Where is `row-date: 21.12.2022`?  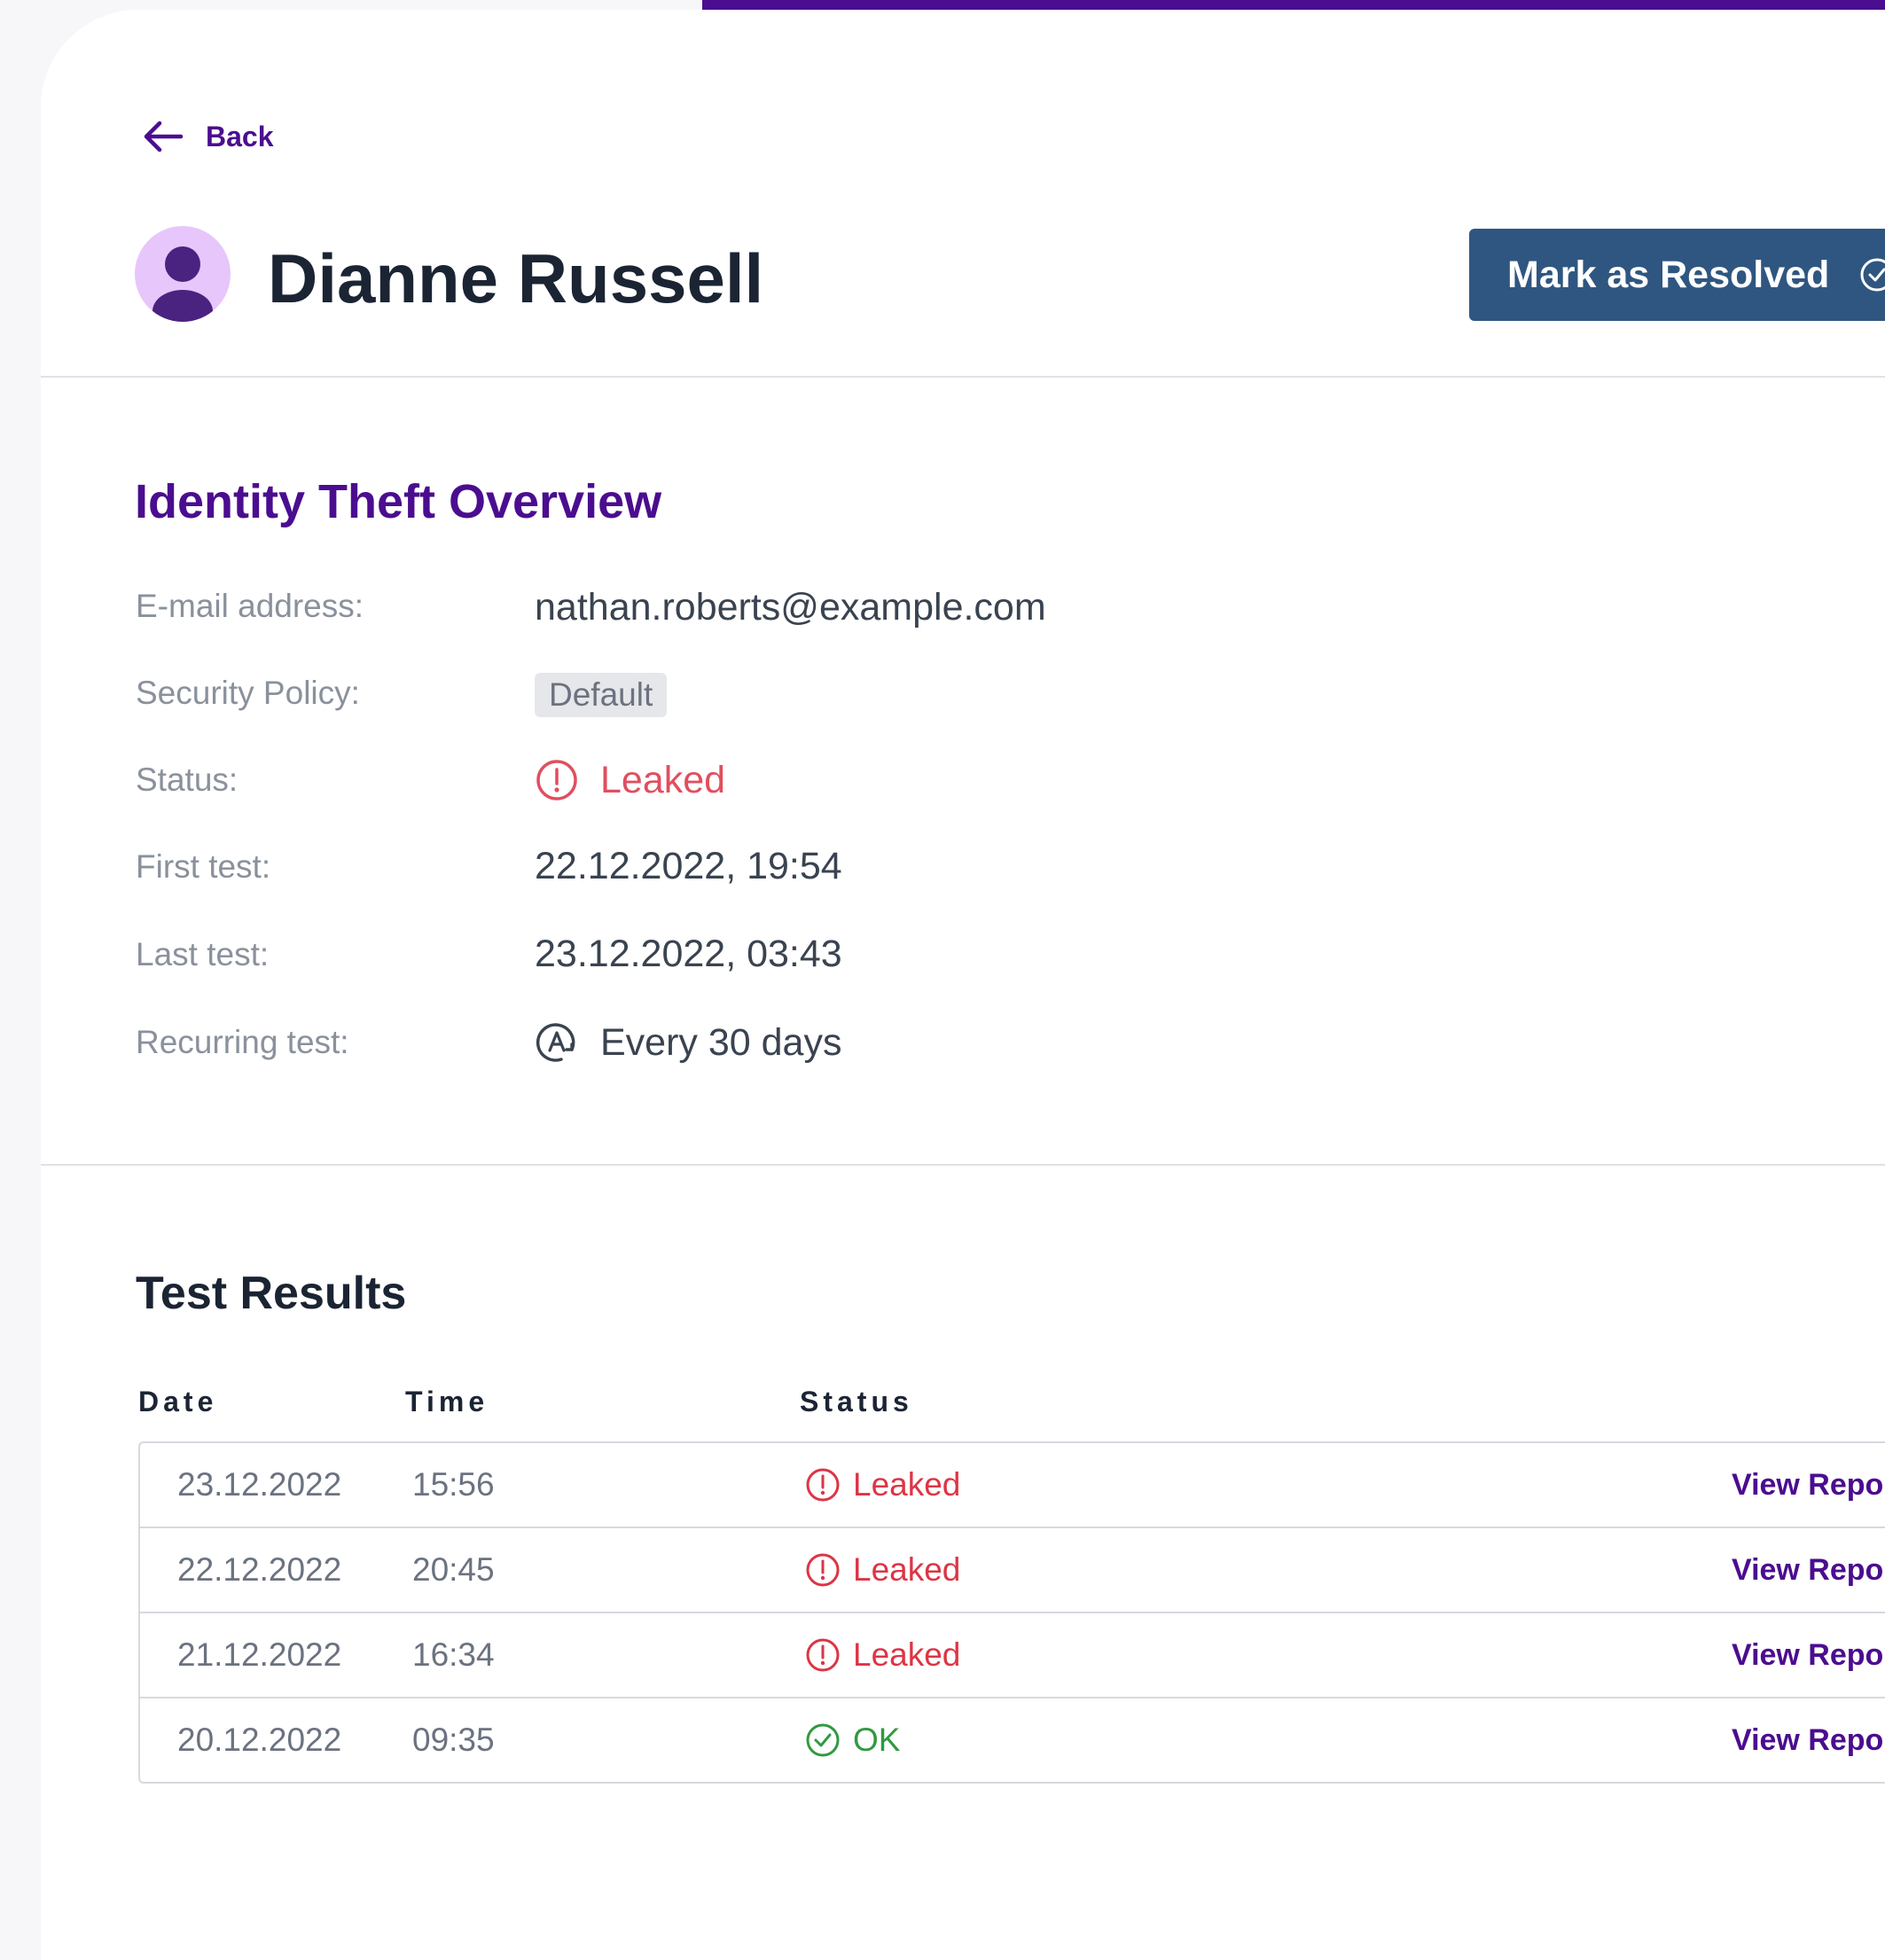 row-date: 21.12.2022 is located at coordinates (259, 1654).